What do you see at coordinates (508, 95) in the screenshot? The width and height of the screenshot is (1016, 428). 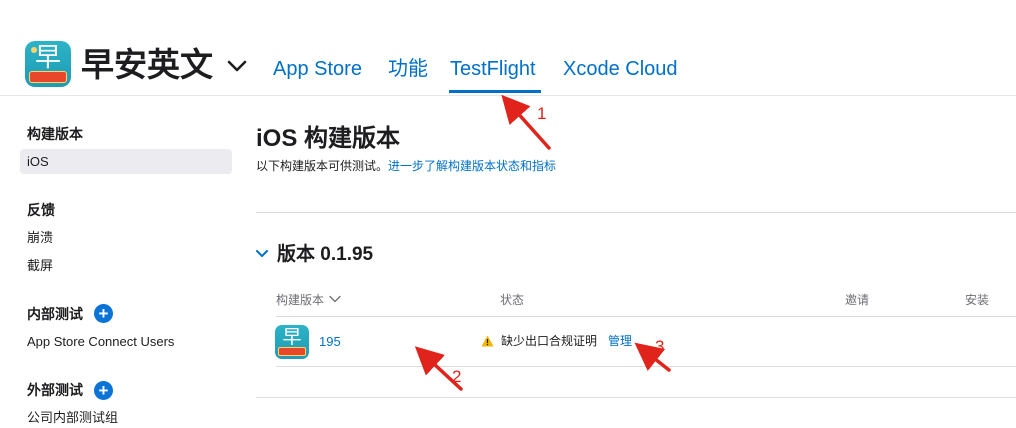 I see `header-divider` at bounding box center [508, 95].